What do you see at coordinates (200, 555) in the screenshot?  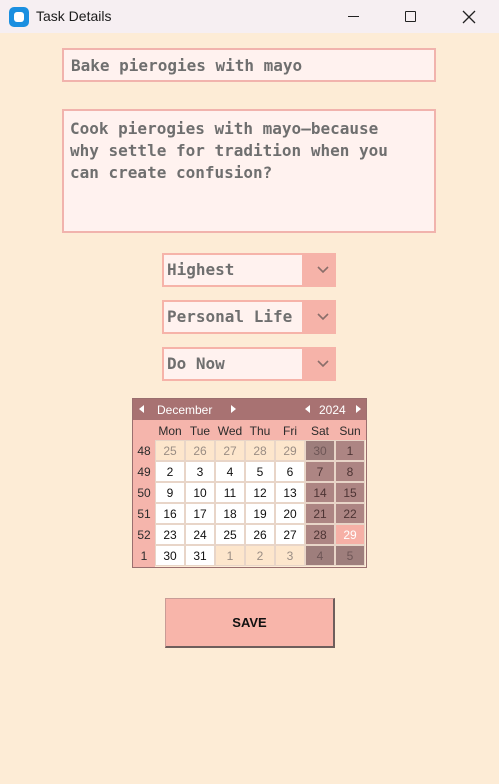 I see `calendar-day: 31` at bounding box center [200, 555].